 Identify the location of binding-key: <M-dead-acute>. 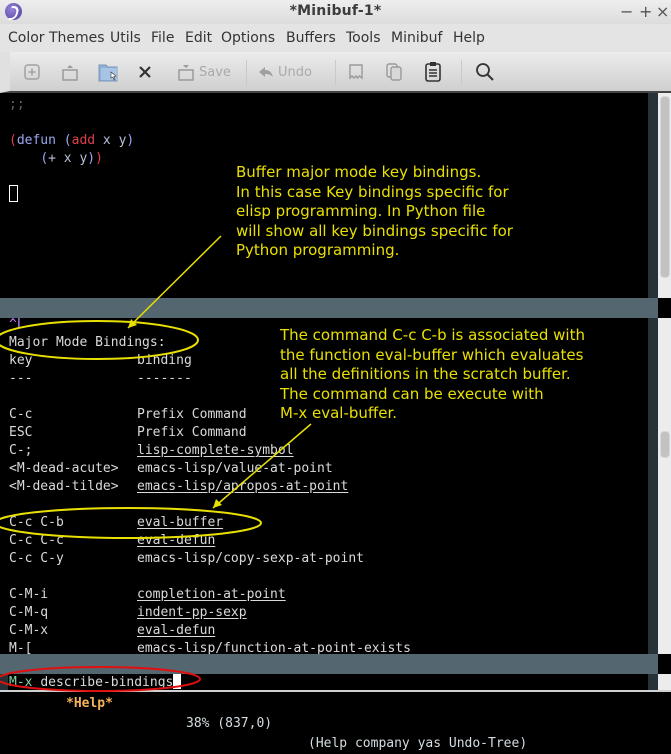
(64, 468).